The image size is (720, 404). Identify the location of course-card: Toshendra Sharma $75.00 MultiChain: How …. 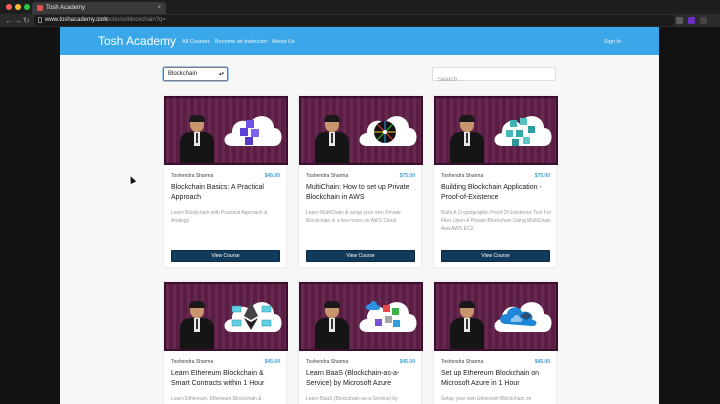
(360, 181).